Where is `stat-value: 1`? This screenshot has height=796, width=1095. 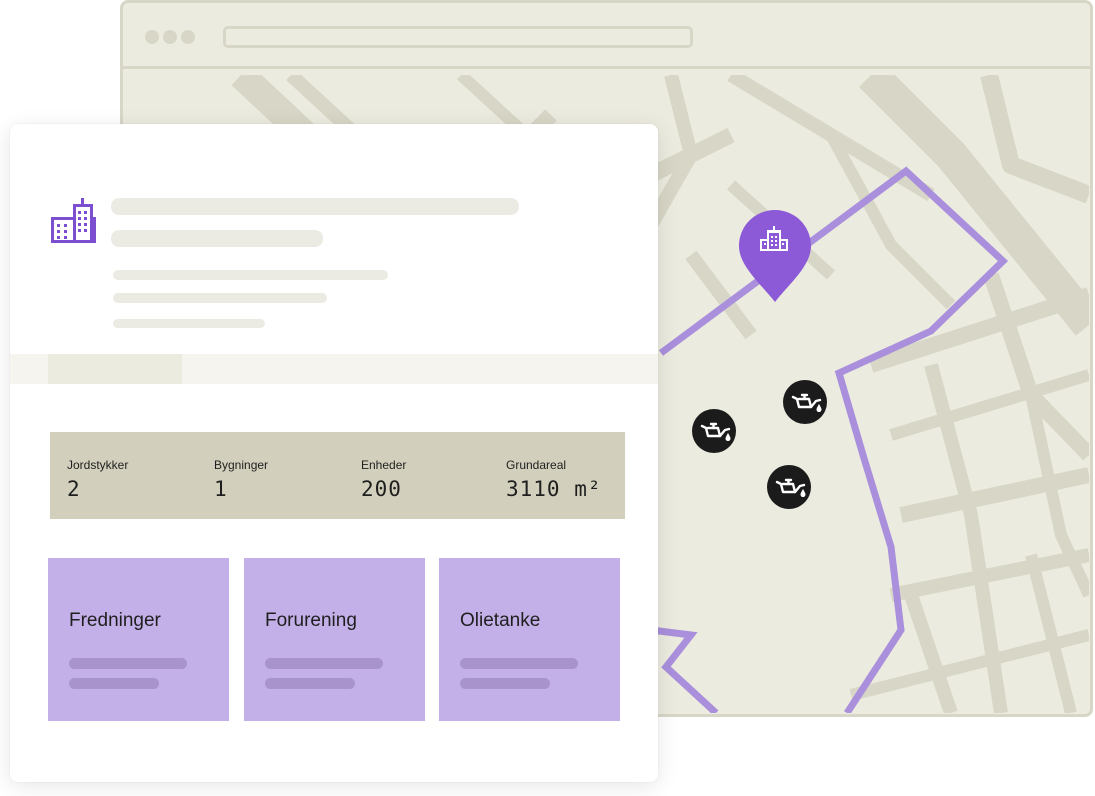 stat-value: 1 is located at coordinates (221, 489).